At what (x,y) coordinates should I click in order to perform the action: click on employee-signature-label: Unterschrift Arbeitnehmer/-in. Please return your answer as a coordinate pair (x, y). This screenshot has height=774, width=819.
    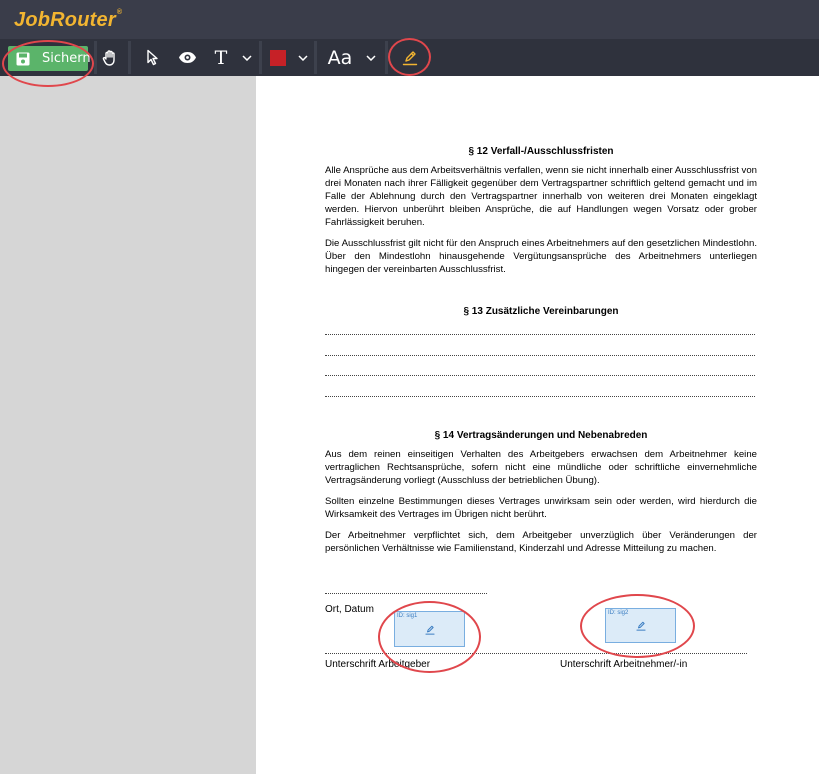
    Looking at the image, I should click on (624, 664).